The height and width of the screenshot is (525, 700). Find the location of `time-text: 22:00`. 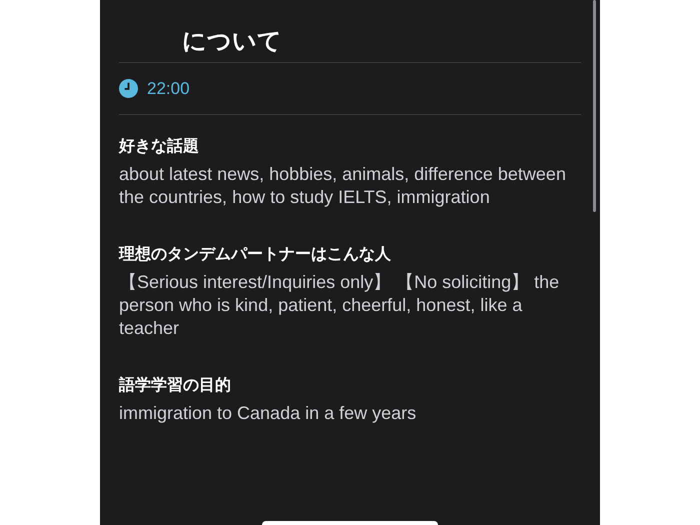

time-text: 22:00 is located at coordinates (168, 89).